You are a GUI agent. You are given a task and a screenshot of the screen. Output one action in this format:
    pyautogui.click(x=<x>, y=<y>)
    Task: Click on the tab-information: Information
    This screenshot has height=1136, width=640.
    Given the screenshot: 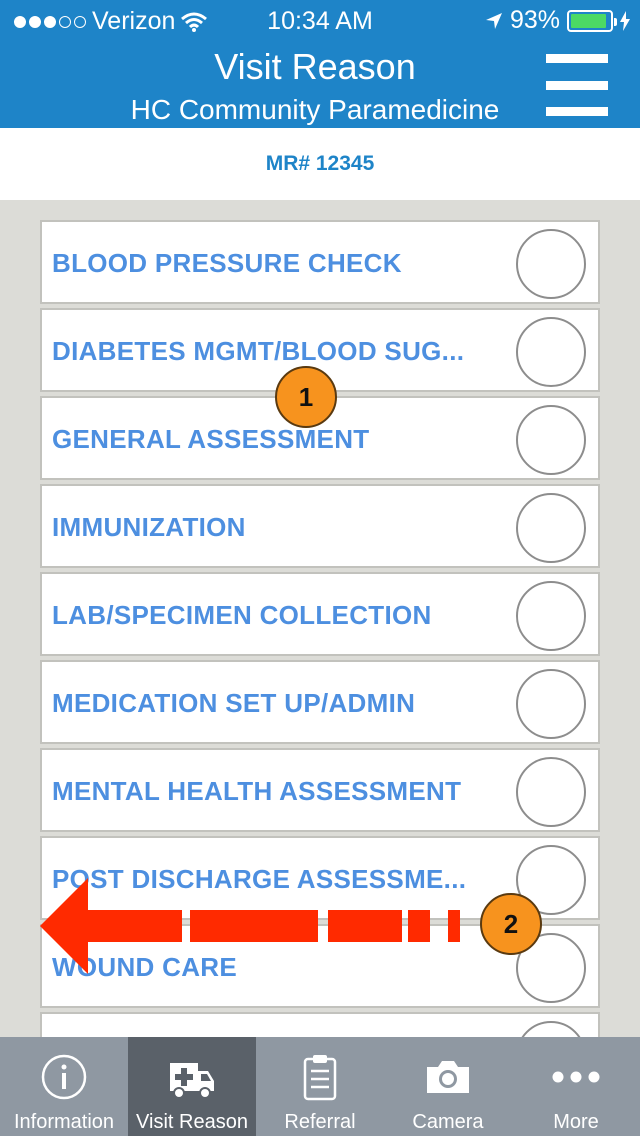 What is the action you would take?
    pyautogui.click(x=64, y=1086)
    